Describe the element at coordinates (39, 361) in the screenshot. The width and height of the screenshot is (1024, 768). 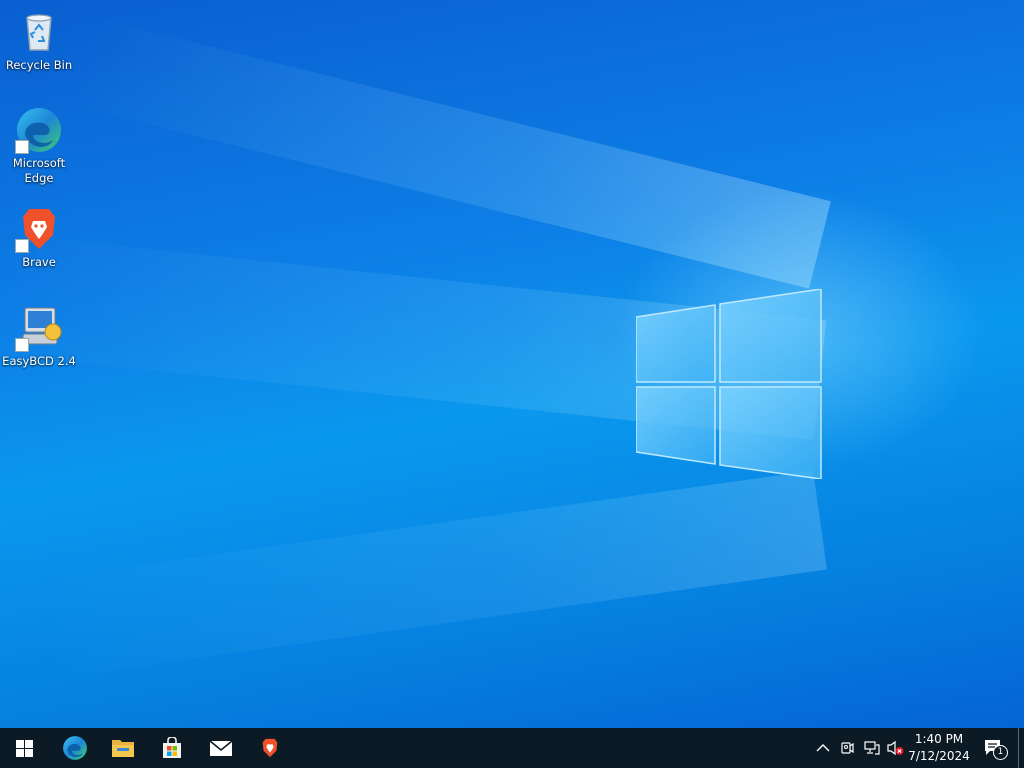
I see `desktop-icon-label: EasyBCD 2.4` at that location.